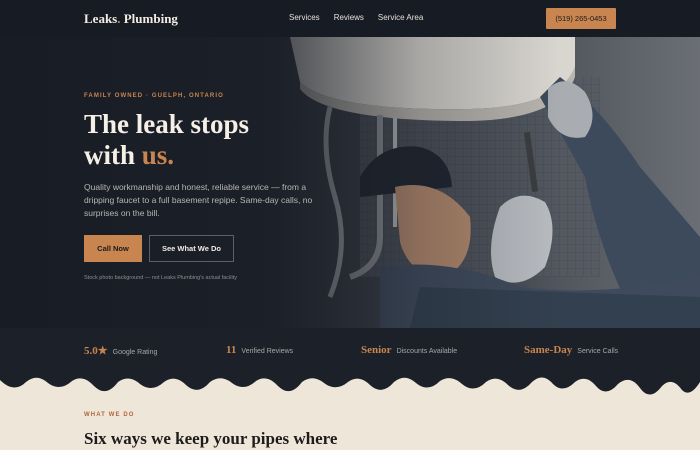 The width and height of the screenshot is (700, 450). I want to click on stat-same-day: Same-Day Service Calls, so click(571, 350).